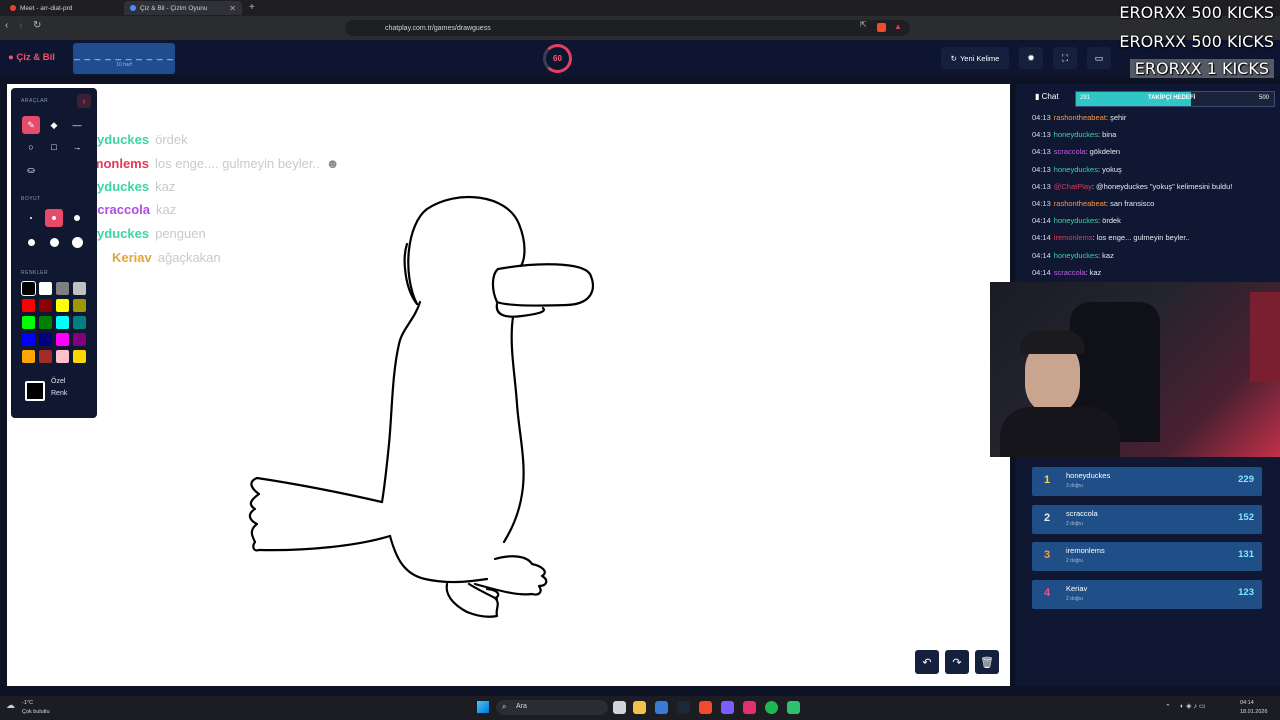  Describe the element at coordinates (31, 125) in the screenshot. I see `pen-tool-icon: ✎` at that location.